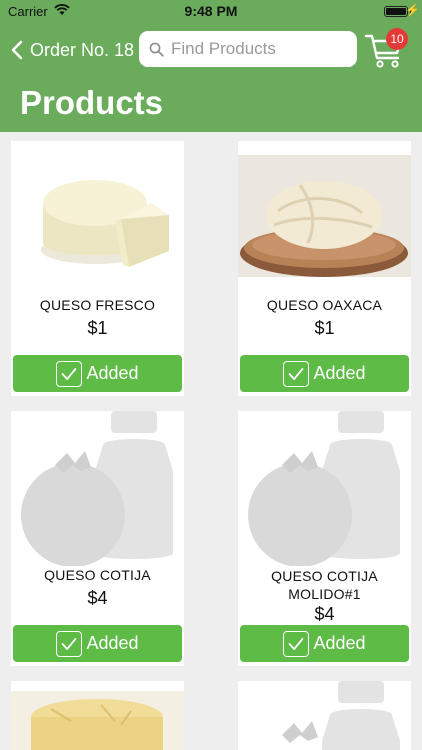  What do you see at coordinates (97, 305) in the screenshot?
I see `product-name: QUESO FRESCO` at bounding box center [97, 305].